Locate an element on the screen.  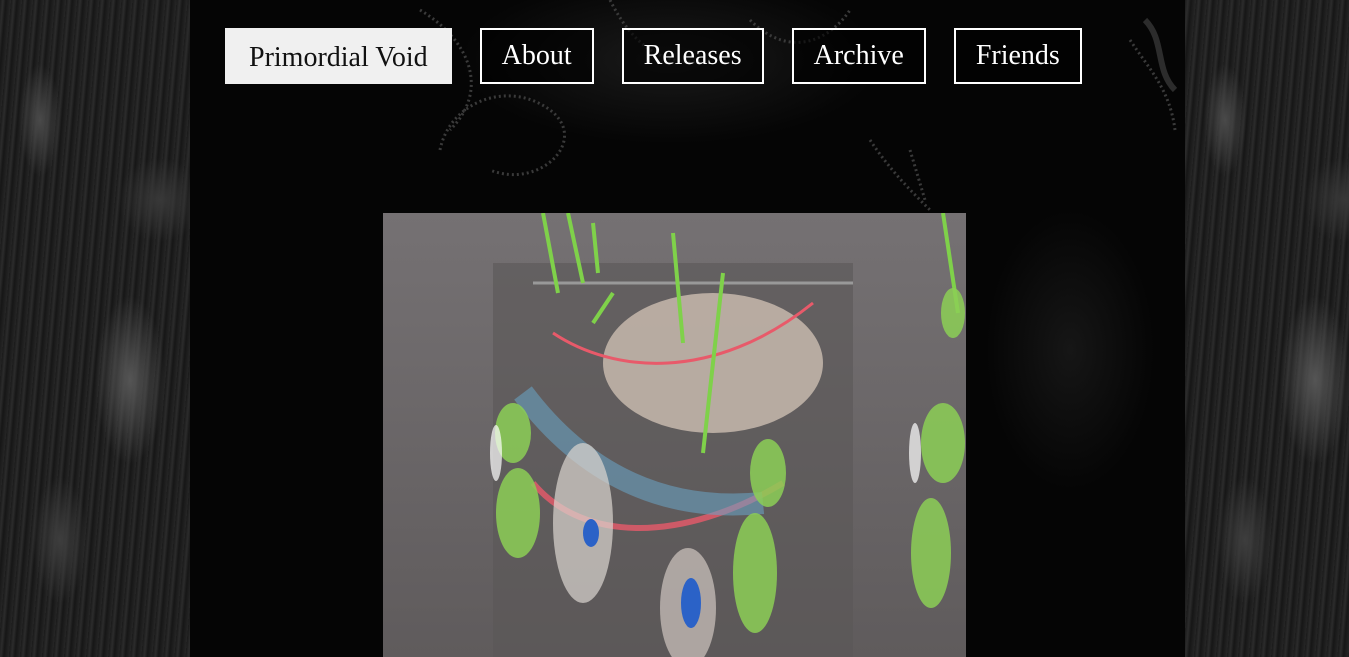
background-texture-left is located at coordinates (95, 328).